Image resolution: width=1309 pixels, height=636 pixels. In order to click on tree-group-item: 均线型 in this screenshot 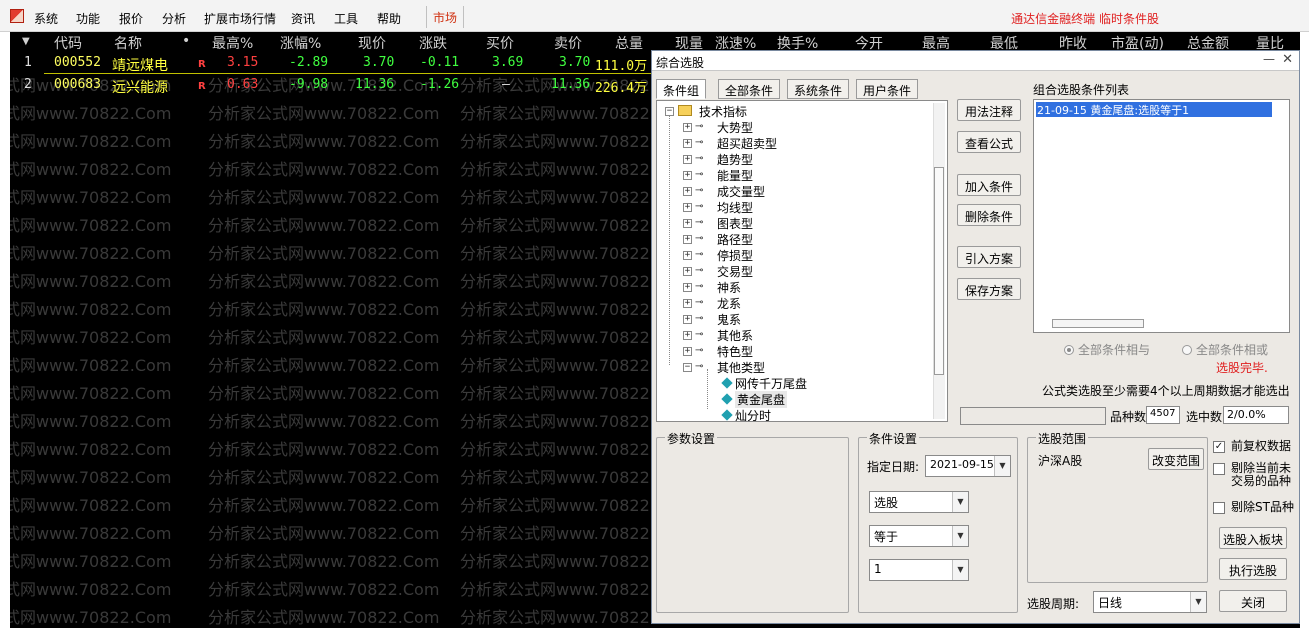, I will do `click(735, 207)`.